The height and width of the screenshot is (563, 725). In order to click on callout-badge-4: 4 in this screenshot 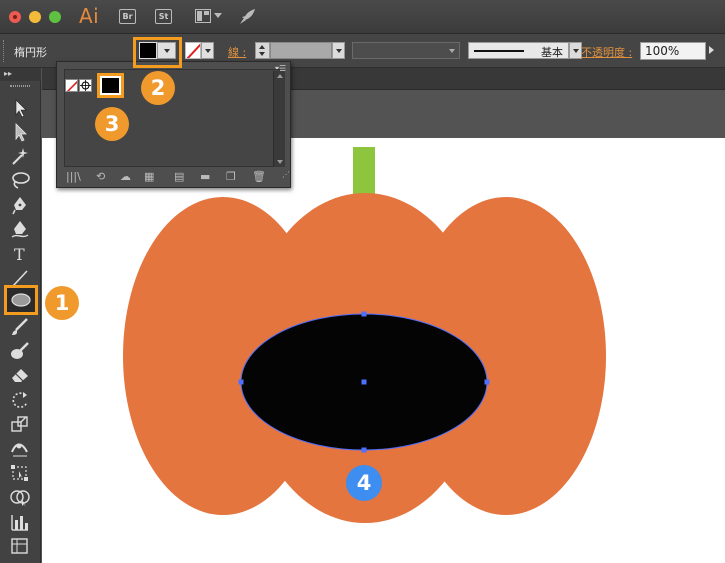, I will do `click(364, 483)`.